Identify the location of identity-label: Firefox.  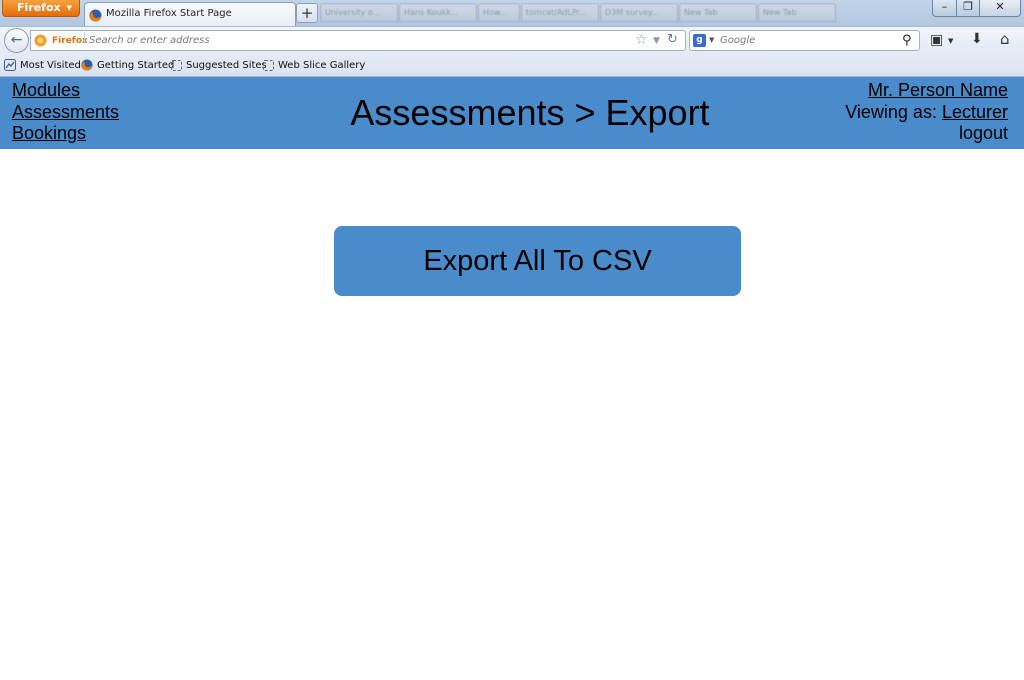
(70, 41).